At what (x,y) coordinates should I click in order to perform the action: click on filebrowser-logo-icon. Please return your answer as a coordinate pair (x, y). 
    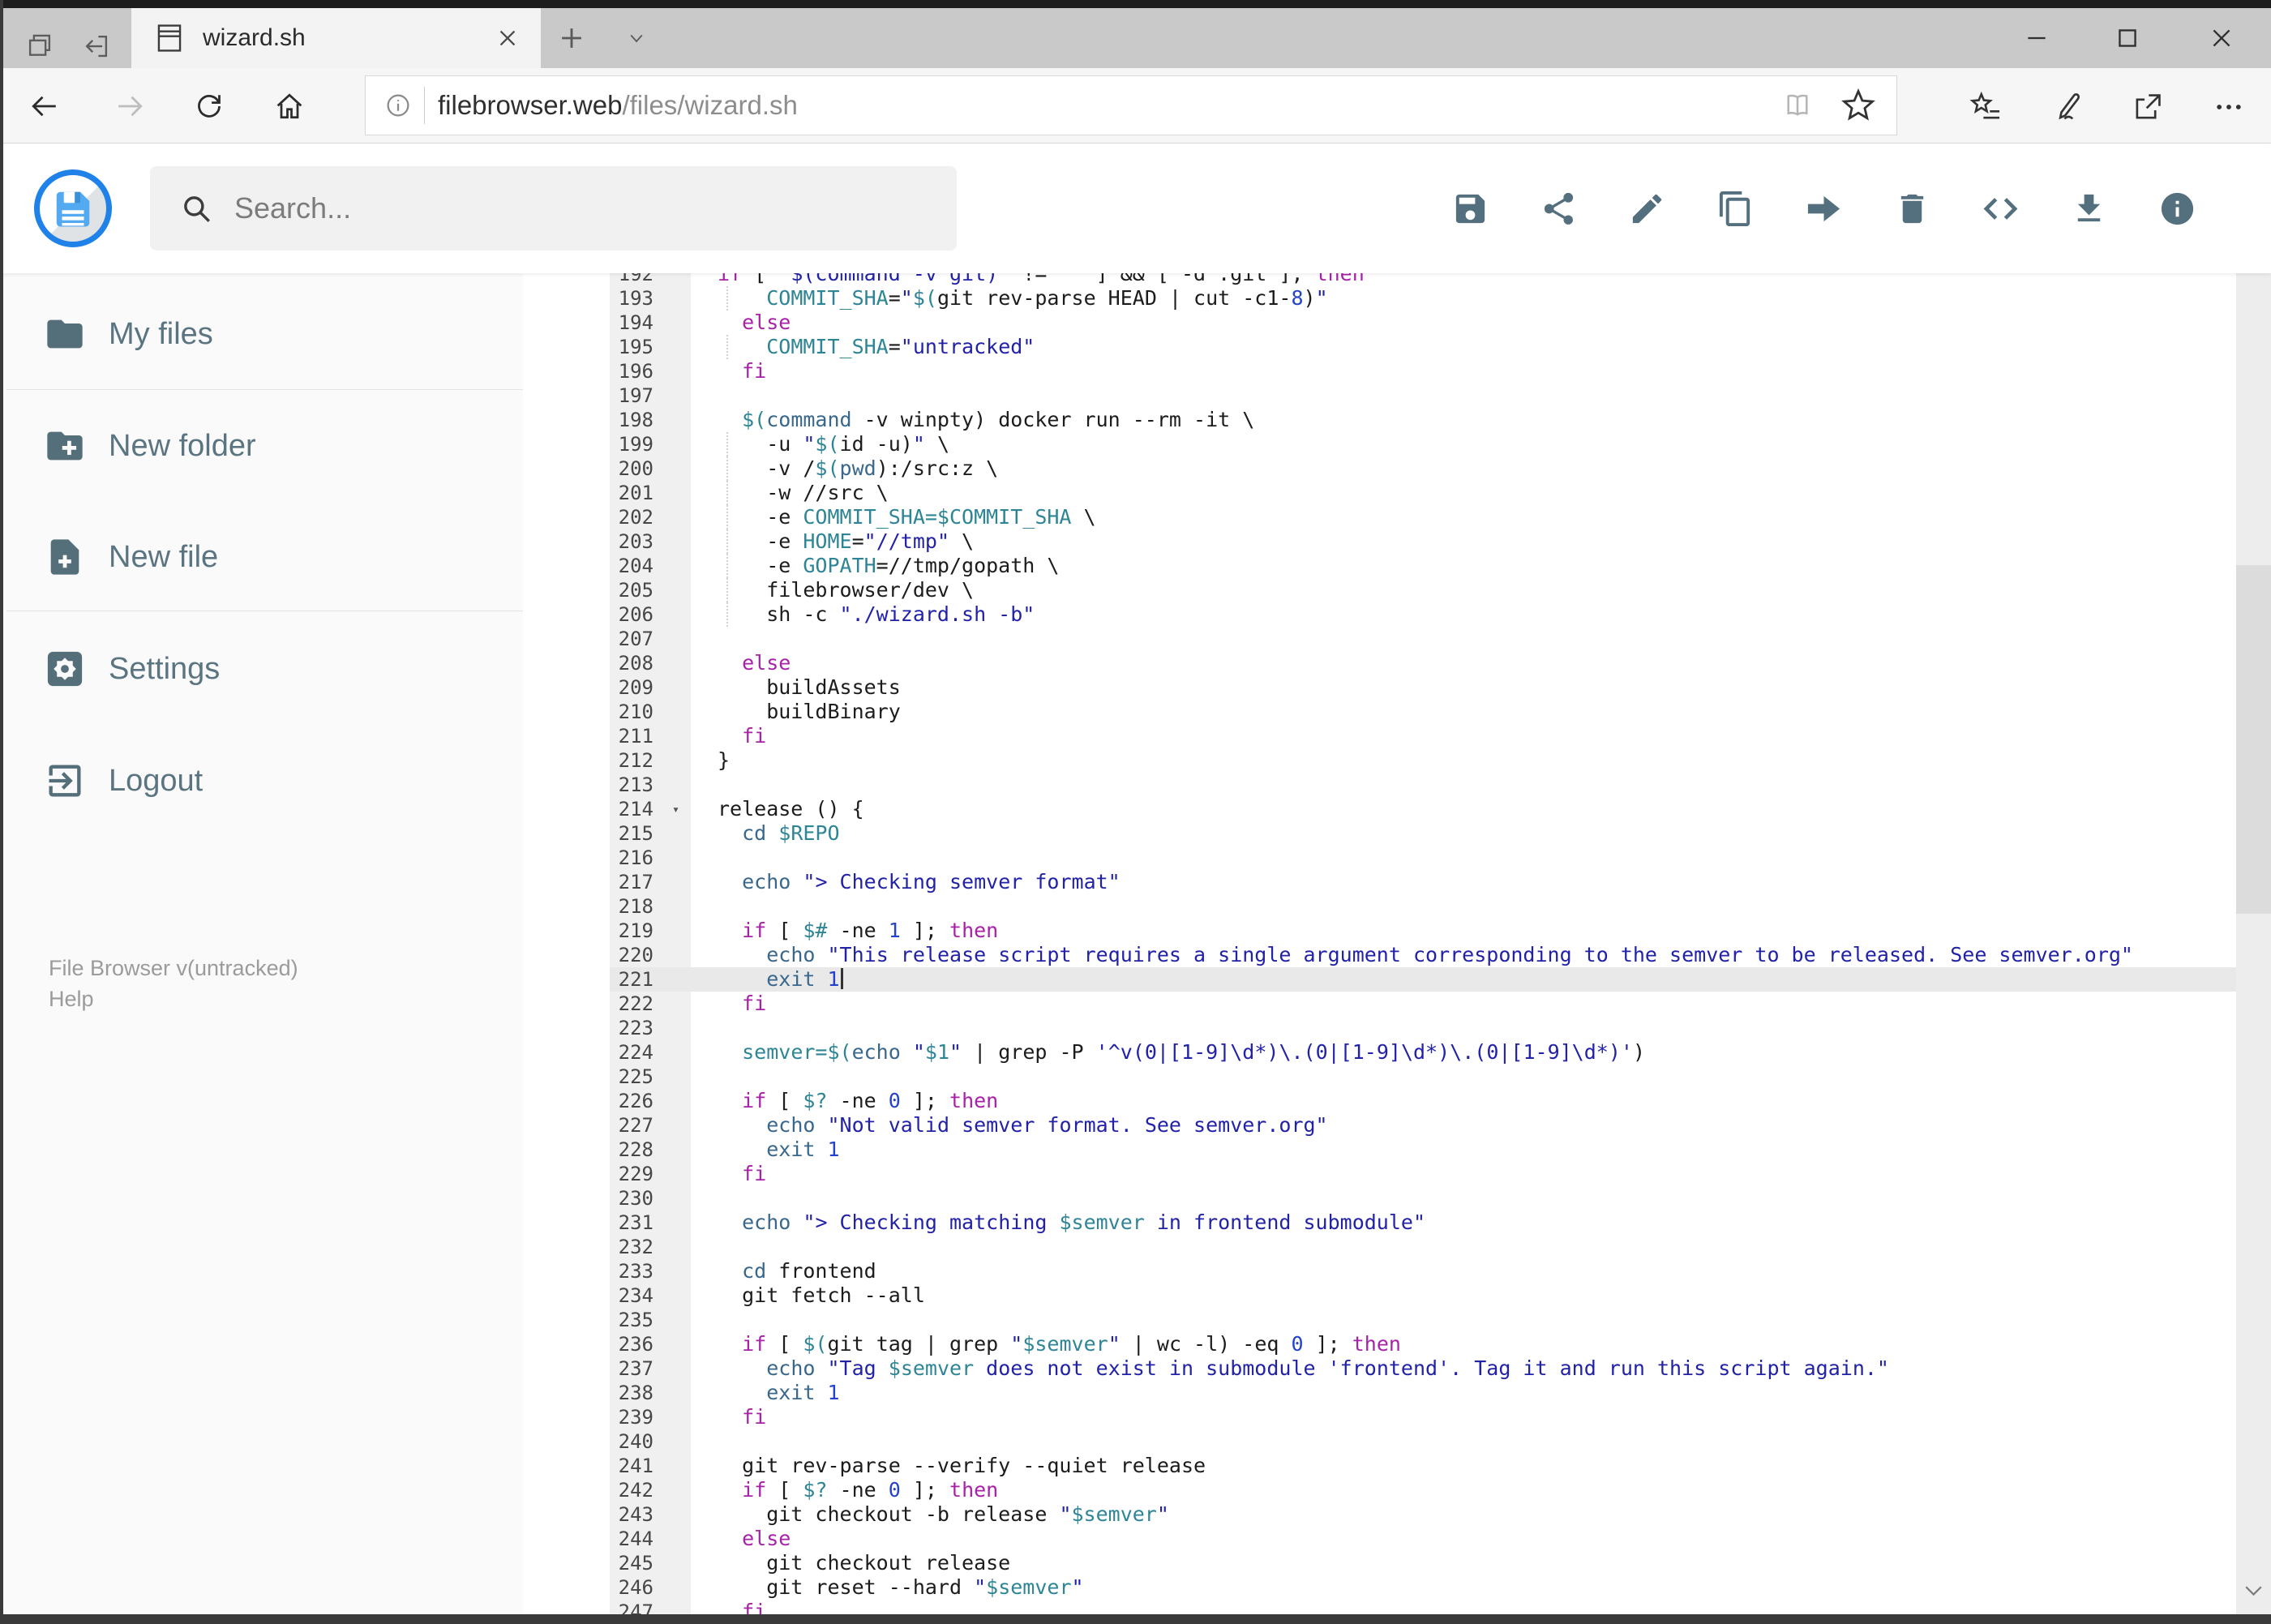
    Looking at the image, I should click on (73, 208).